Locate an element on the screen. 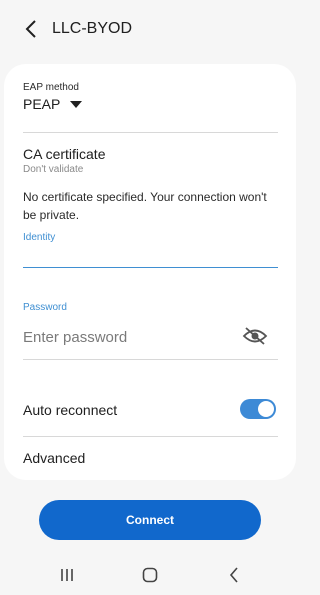  recent-apps-button is located at coordinates (67, 575).